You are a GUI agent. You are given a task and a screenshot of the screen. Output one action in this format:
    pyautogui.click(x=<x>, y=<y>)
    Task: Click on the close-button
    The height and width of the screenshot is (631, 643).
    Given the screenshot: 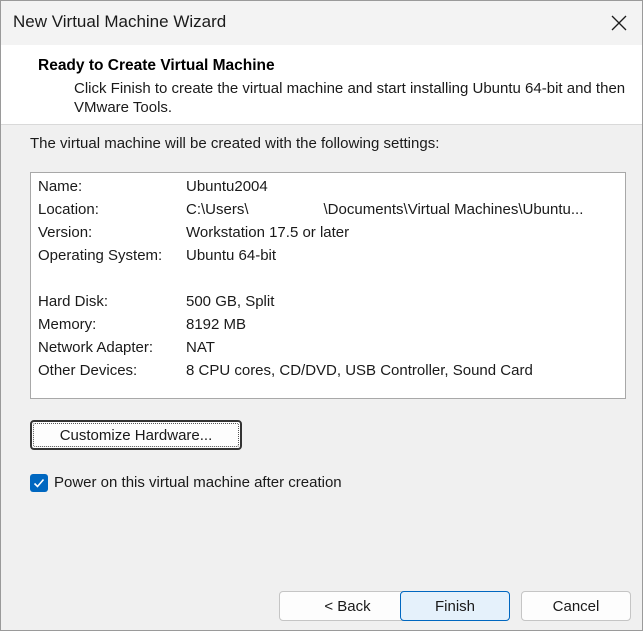 What is the action you would take?
    pyautogui.click(x=619, y=23)
    